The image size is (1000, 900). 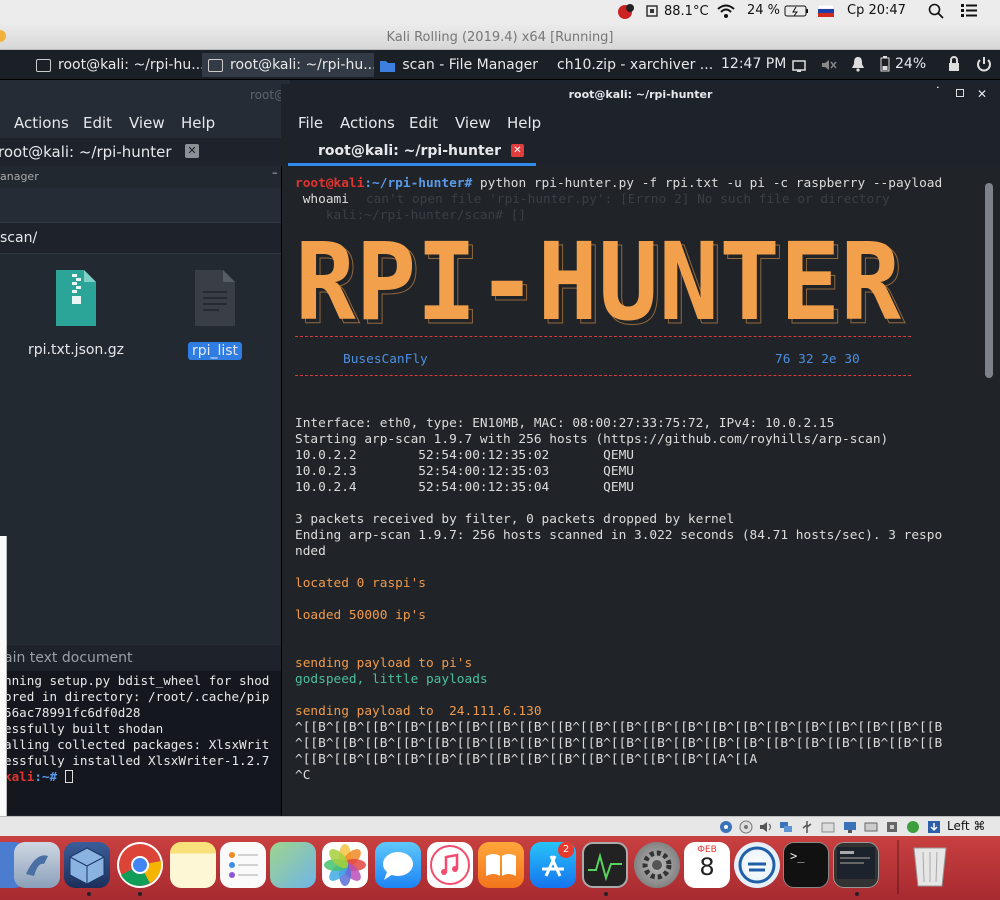 I want to click on calendar-day: 8, so click(x=707, y=867).